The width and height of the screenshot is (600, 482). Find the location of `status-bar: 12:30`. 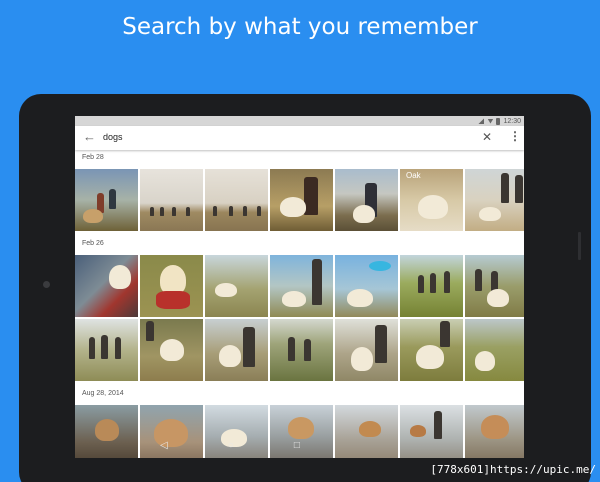

status-bar: 12:30 is located at coordinates (299, 121).